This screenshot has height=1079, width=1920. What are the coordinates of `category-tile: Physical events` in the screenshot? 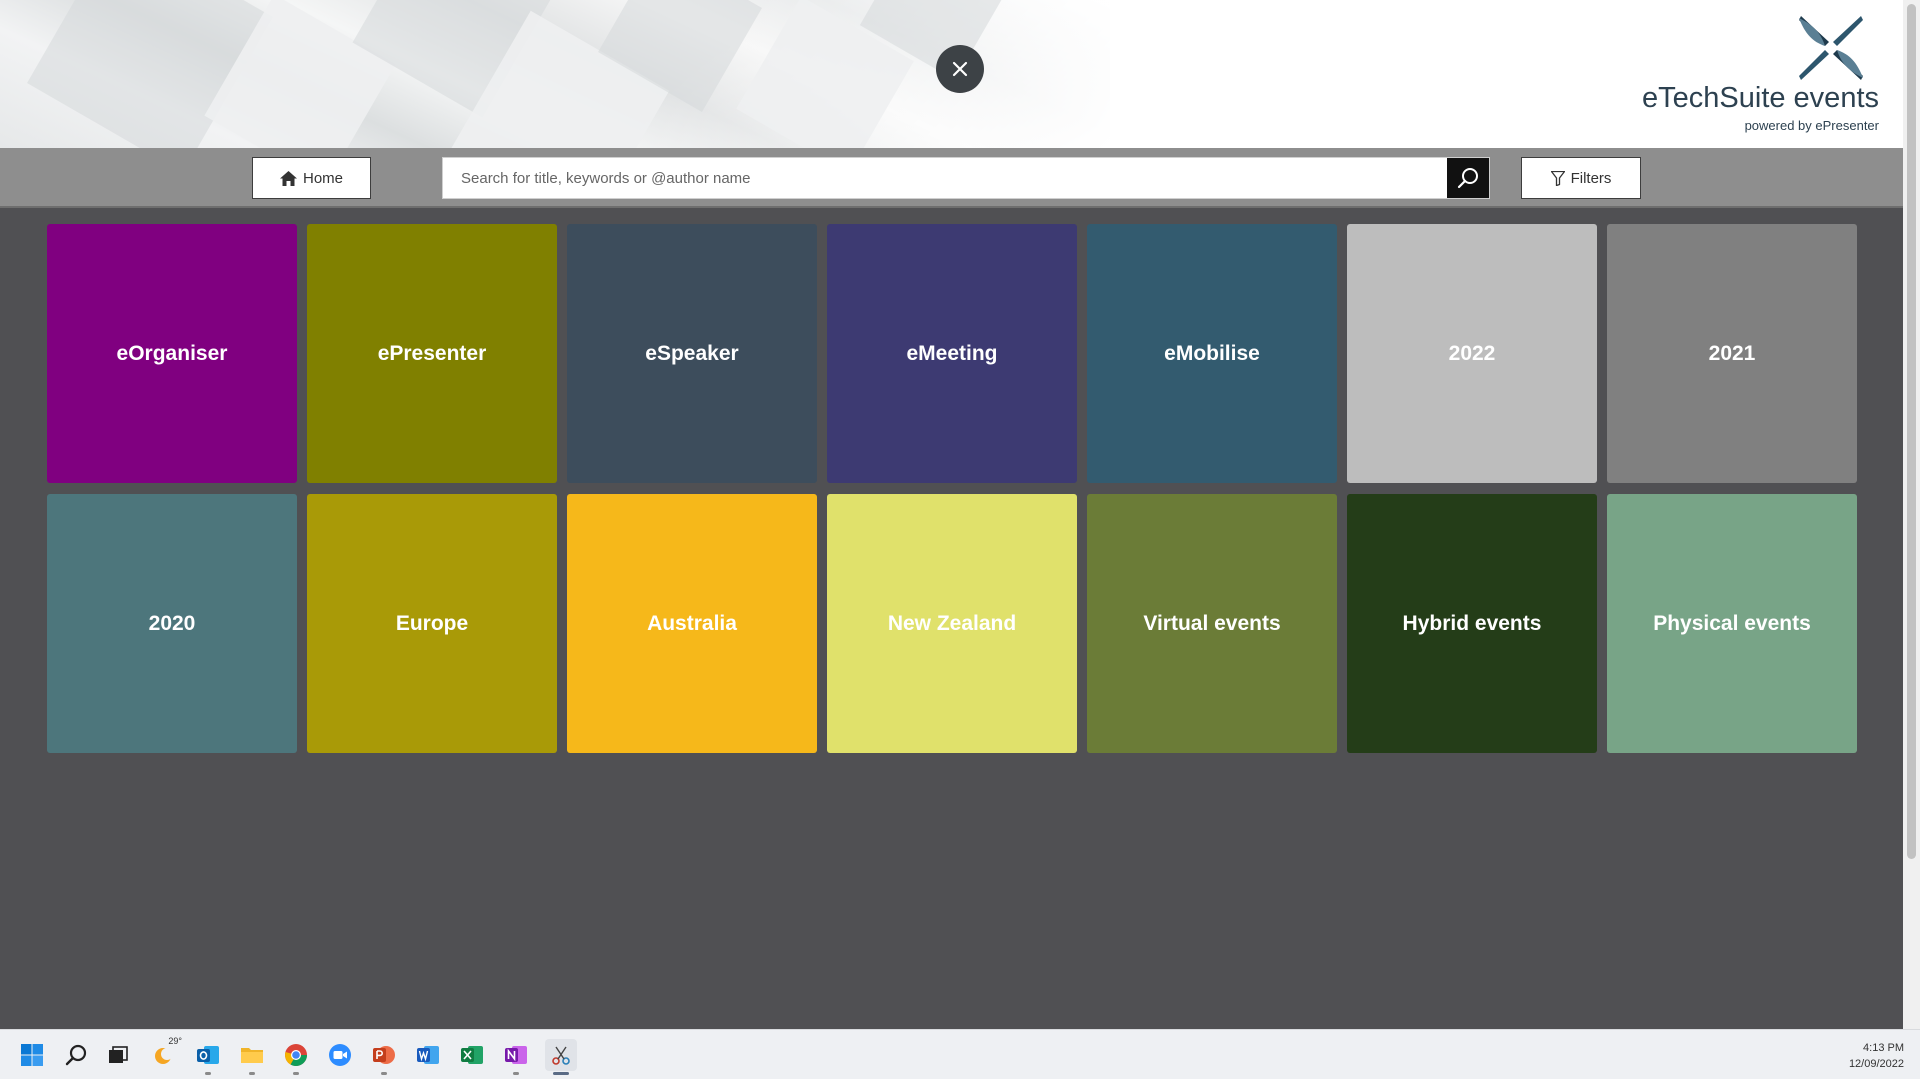 It's located at (1732, 623).